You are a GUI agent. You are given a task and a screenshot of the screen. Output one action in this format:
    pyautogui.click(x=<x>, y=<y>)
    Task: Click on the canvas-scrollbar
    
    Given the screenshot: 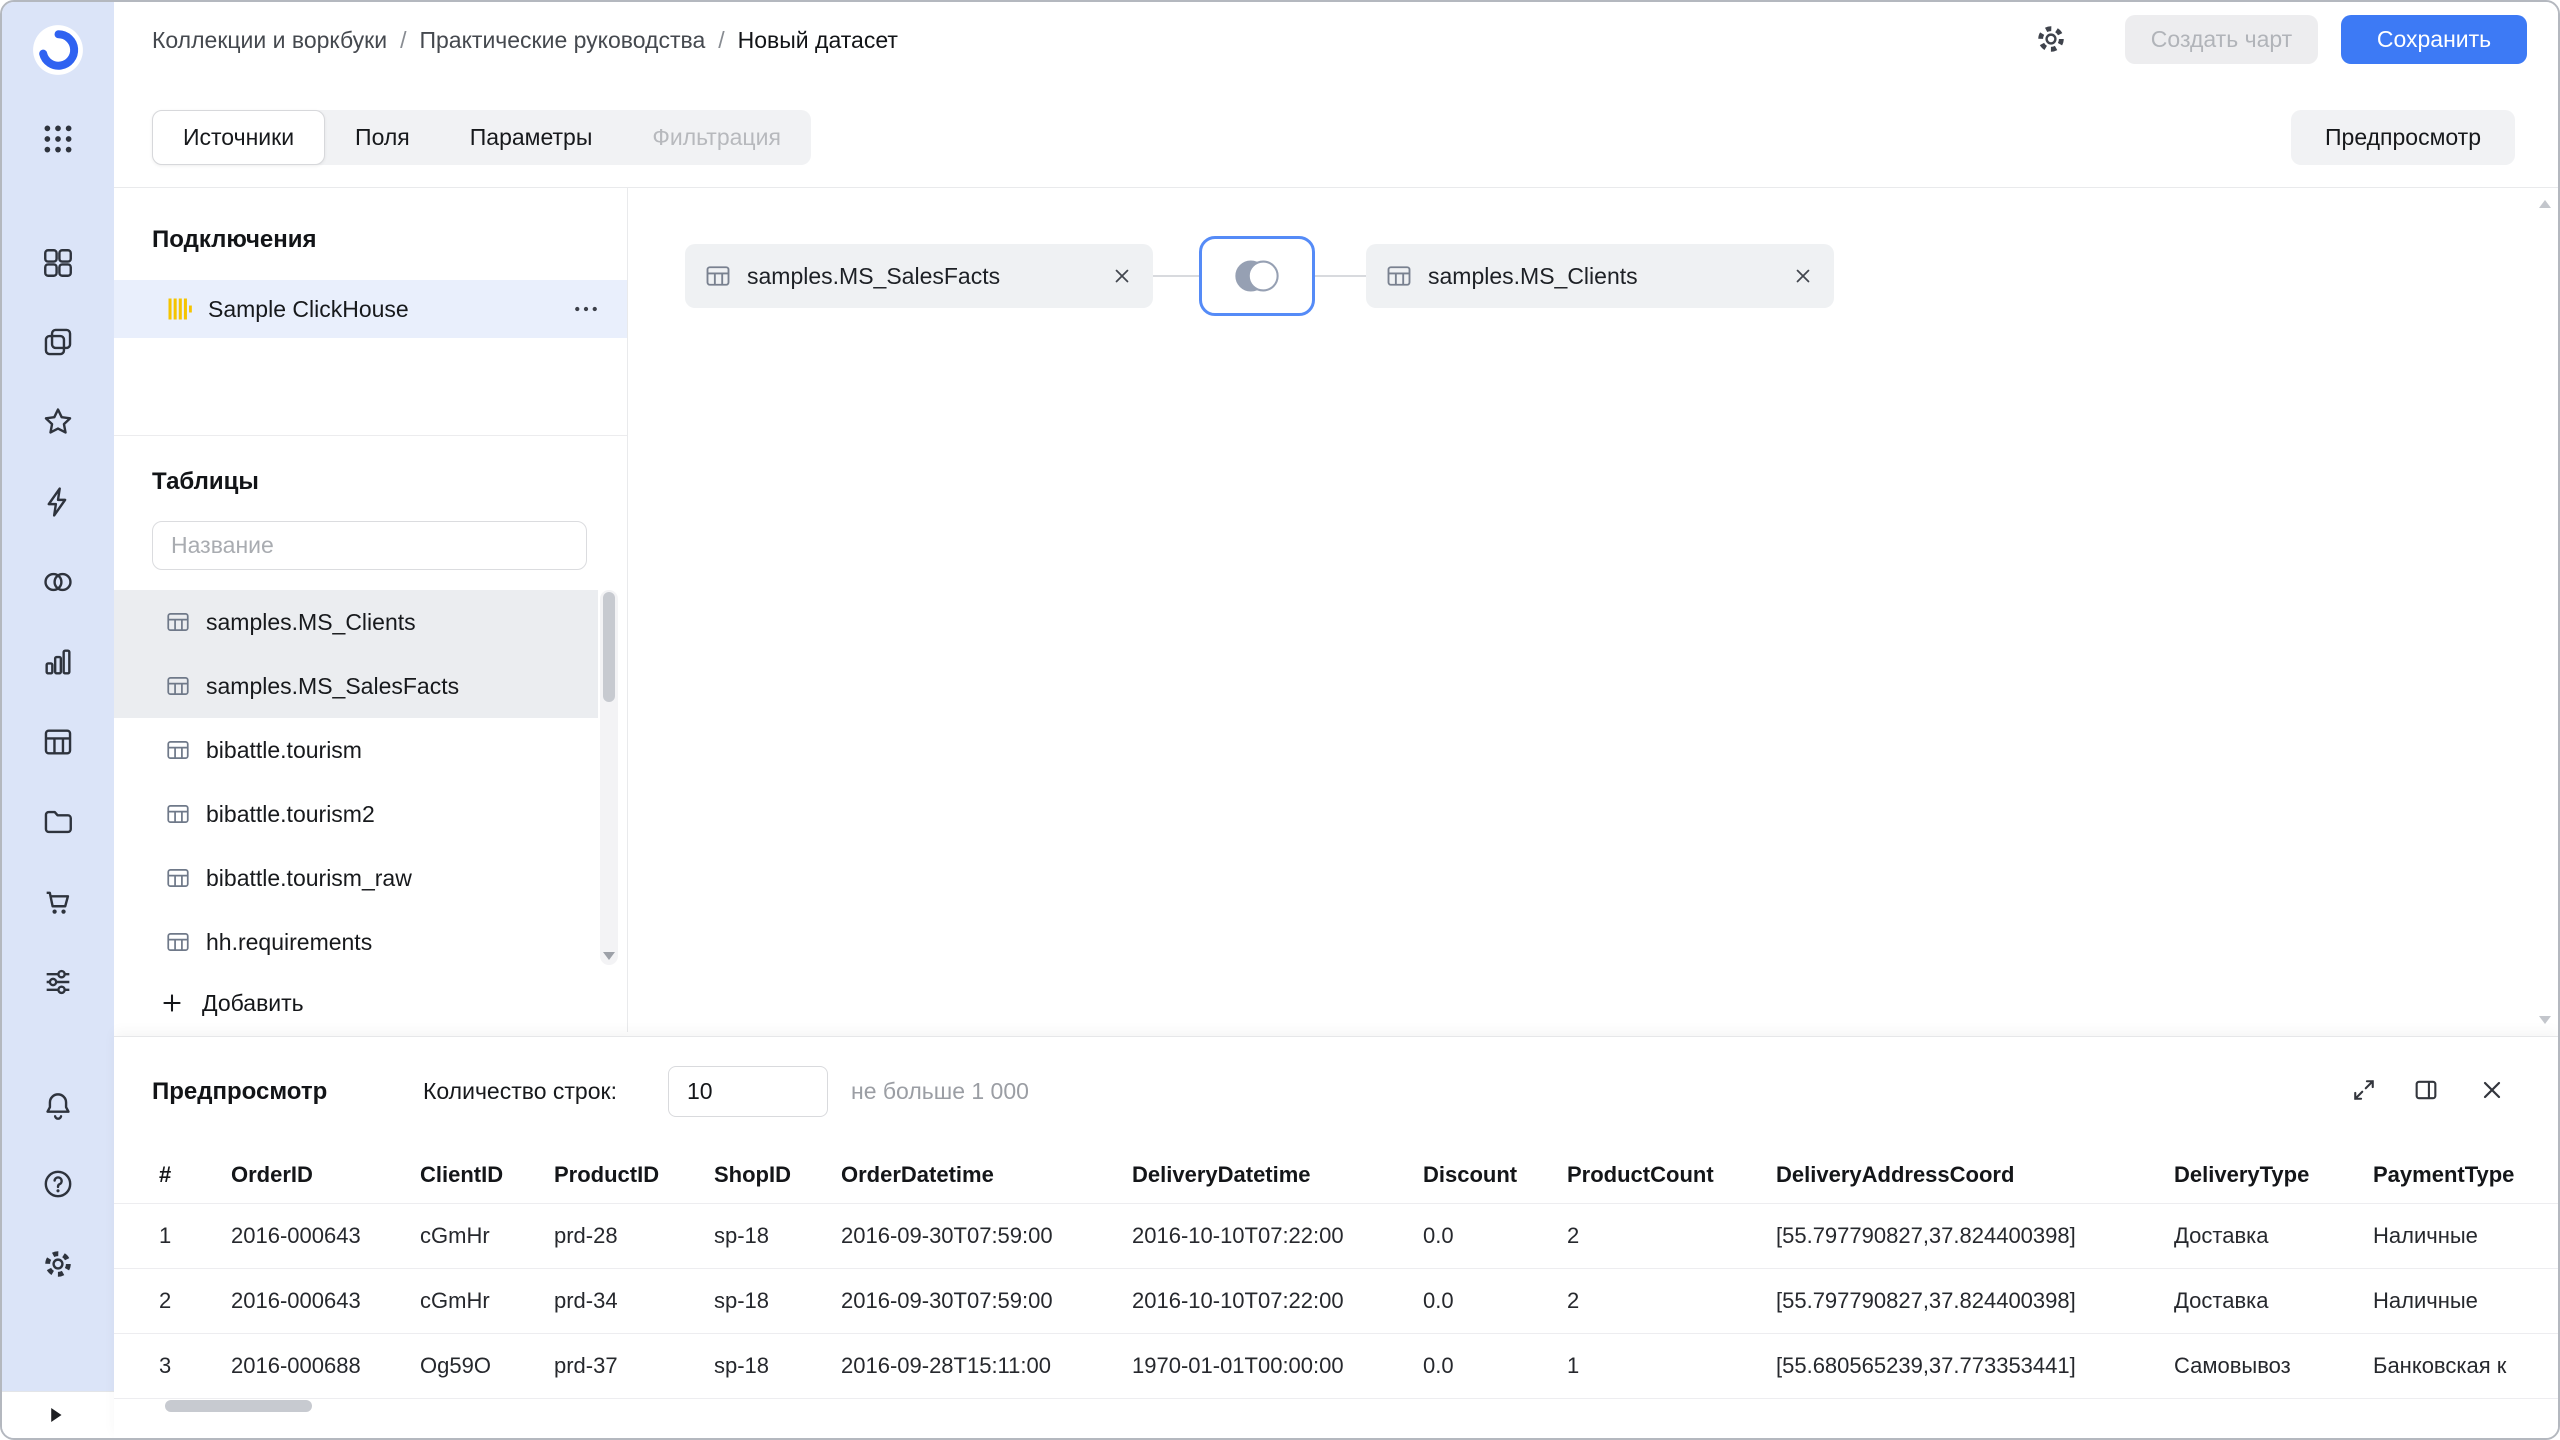 What is the action you would take?
    pyautogui.click(x=2545, y=612)
    